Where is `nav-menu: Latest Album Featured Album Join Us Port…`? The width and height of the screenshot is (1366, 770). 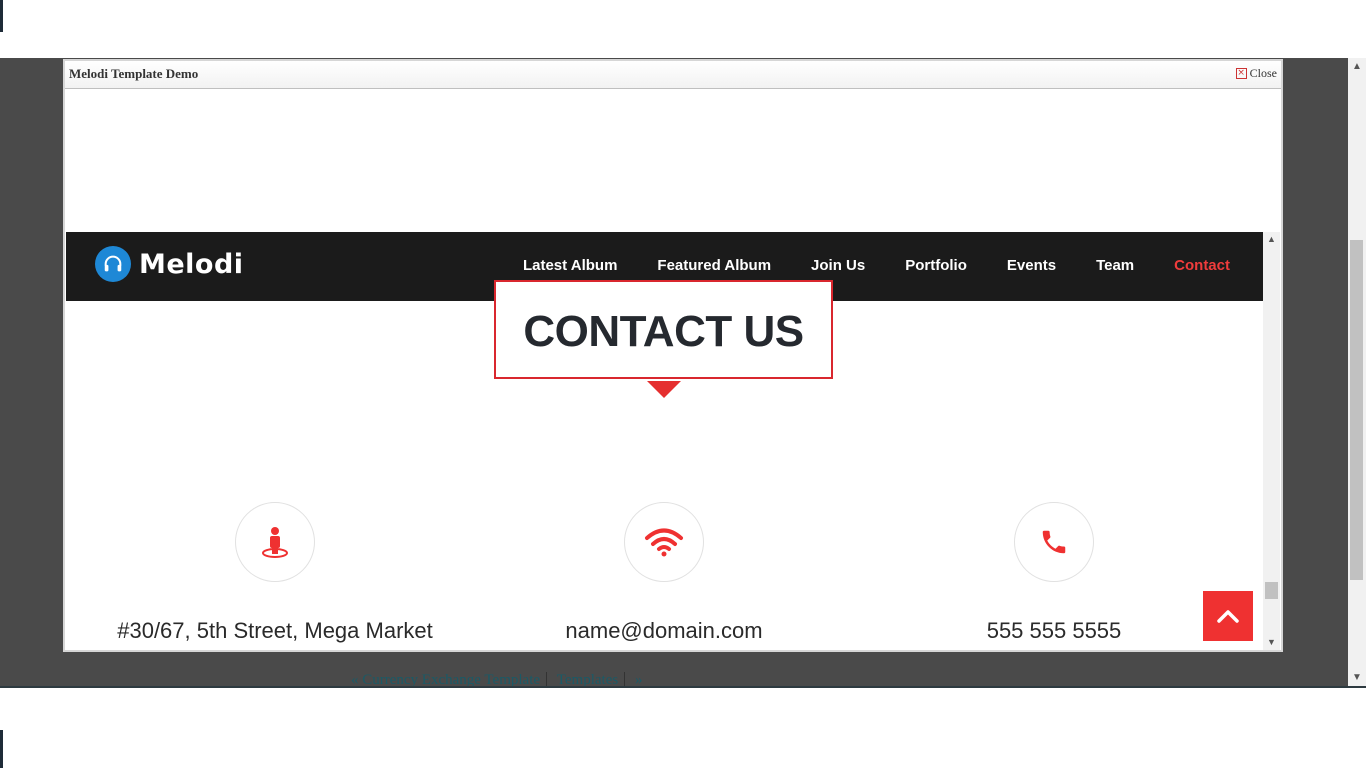
nav-menu: Latest Album Featured Album Join Us Port… is located at coordinates (876, 265).